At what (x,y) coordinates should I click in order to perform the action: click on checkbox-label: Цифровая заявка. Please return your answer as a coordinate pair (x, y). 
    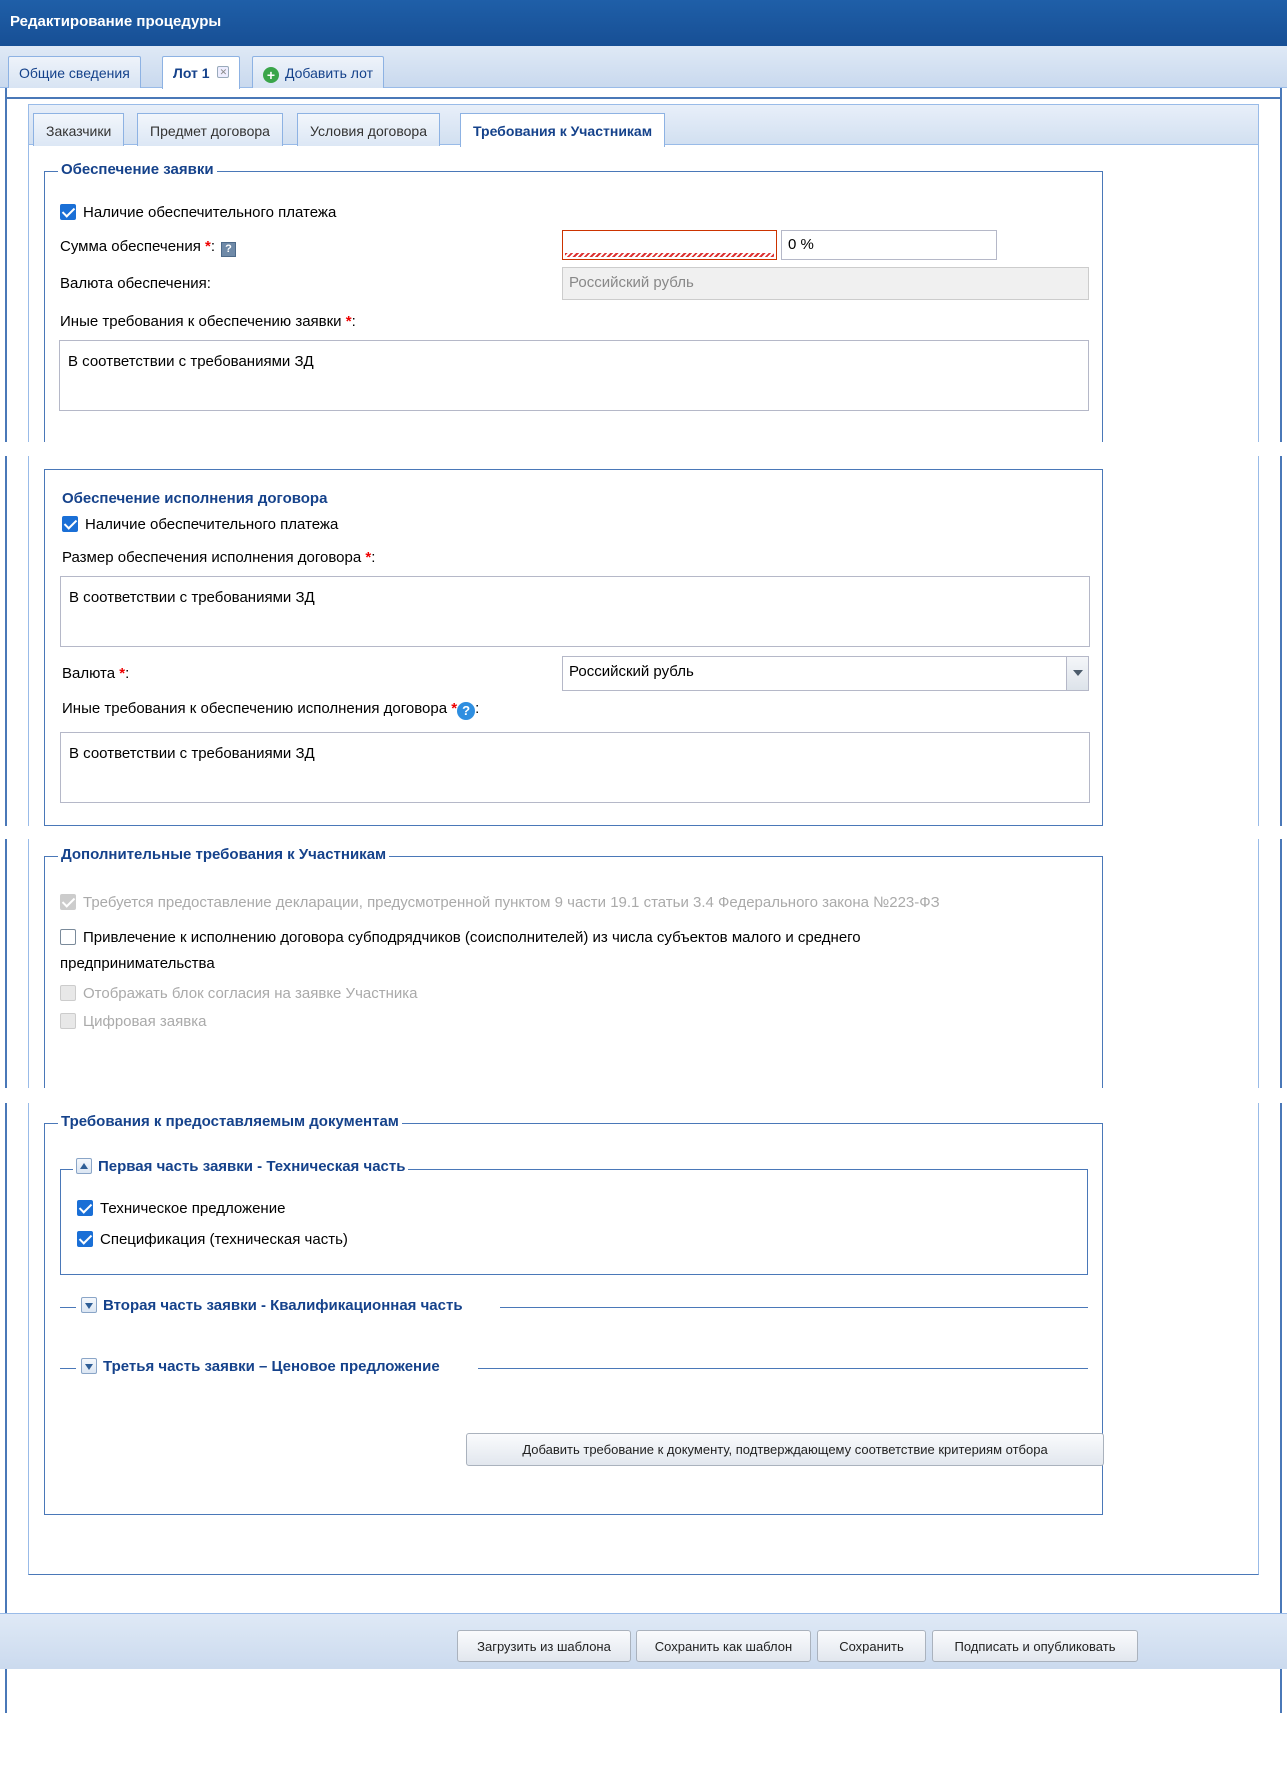
    Looking at the image, I should click on (145, 1021).